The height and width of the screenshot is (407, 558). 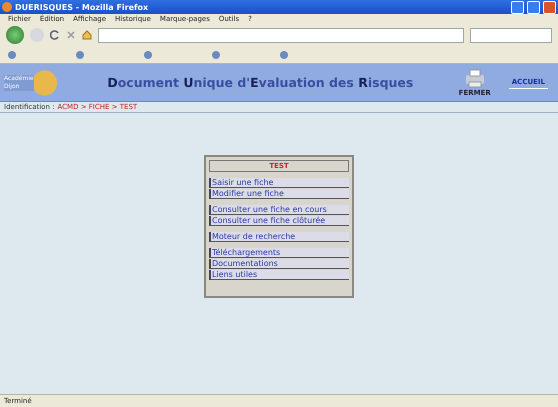 What do you see at coordinates (549, 7) in the screenshot?
I see `close-button` at bounding box center [549, 7].